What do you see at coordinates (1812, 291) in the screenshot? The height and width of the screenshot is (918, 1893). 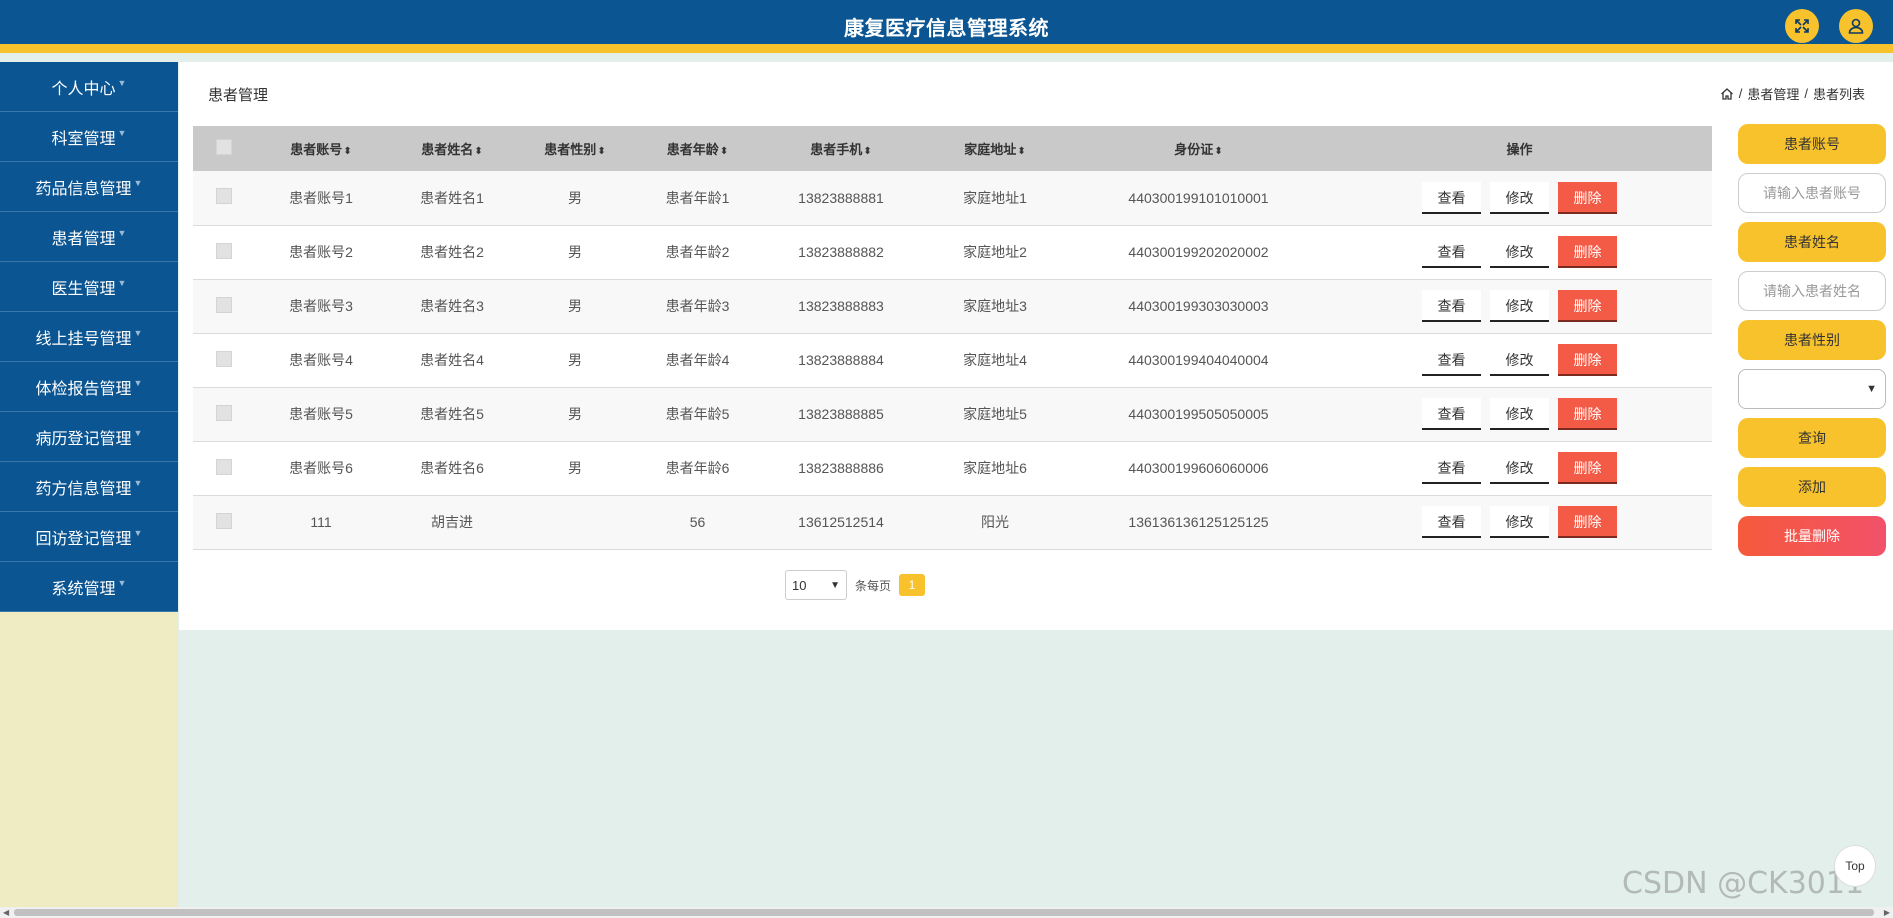 I see `name-search-input: 请输入患者姓名` at bounding box center [1812, 291].